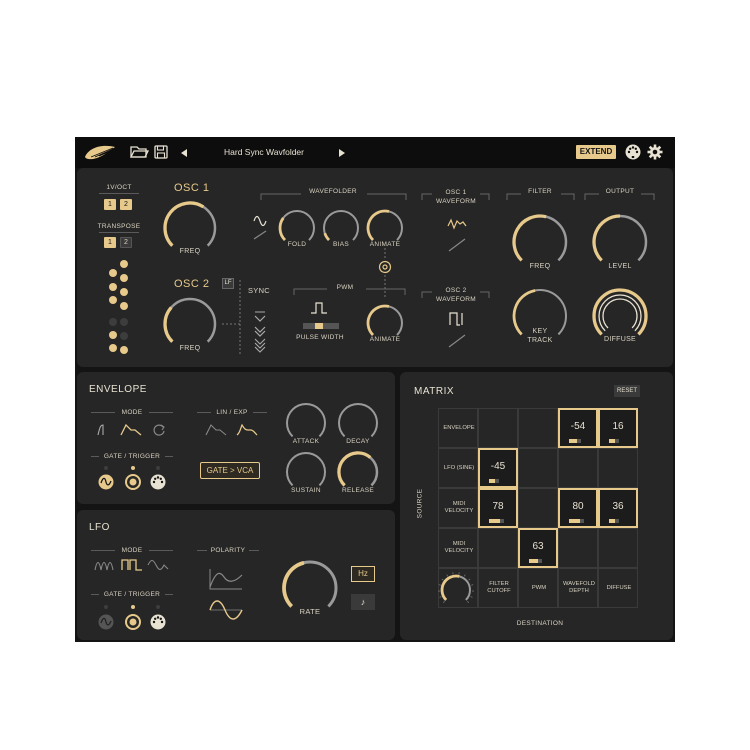 The height and width of the screenshot is (750, 750). Describe the element at coordinates (131, 429) in the screenshot. I see `env-mode-adsr-icon` at that location.